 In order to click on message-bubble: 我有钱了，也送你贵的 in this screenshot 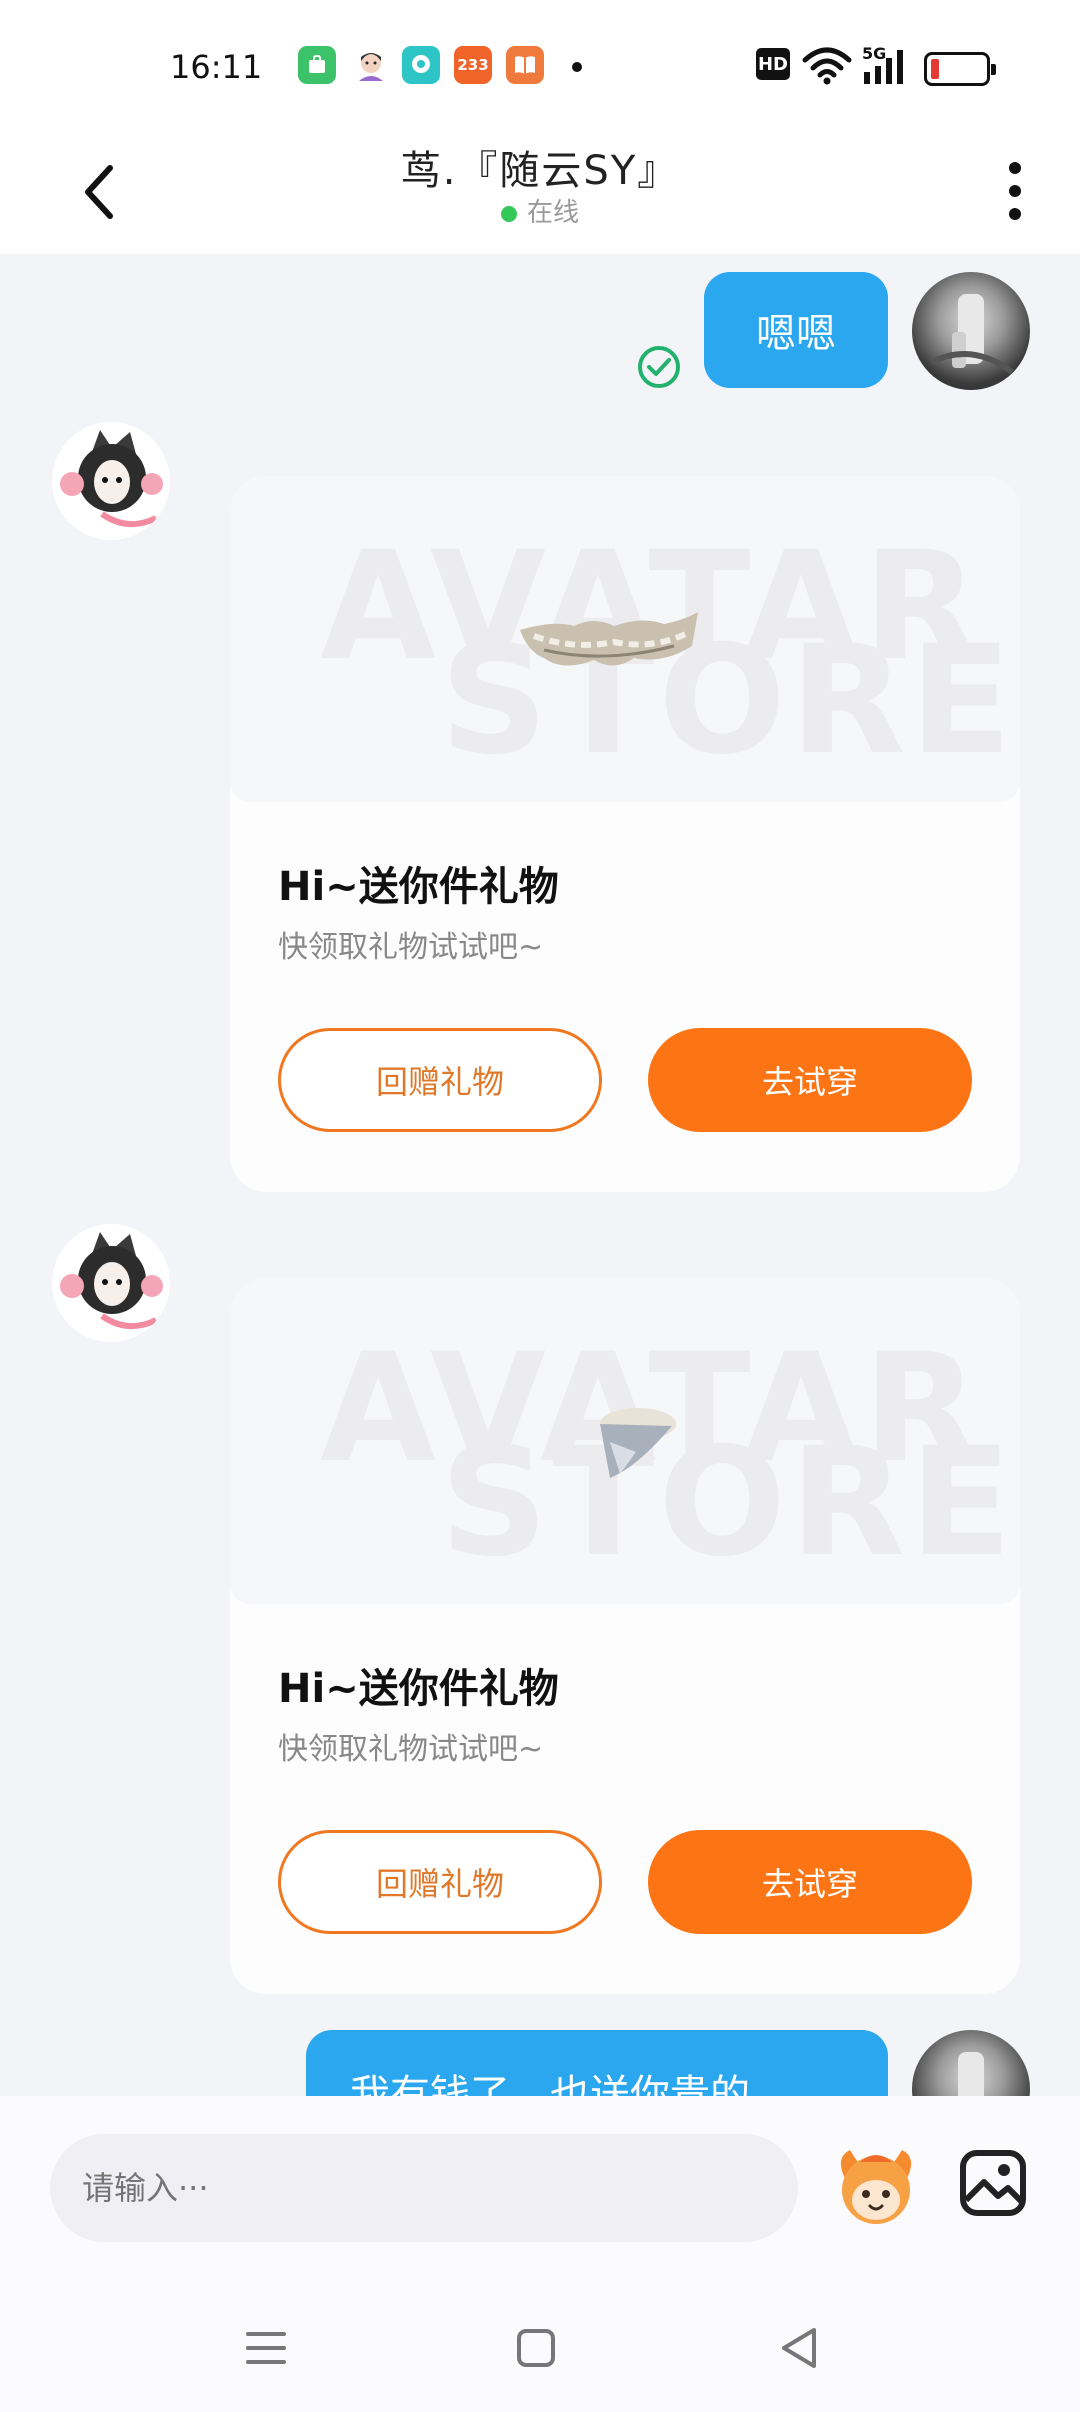, I will do `click(597, 2063)`.